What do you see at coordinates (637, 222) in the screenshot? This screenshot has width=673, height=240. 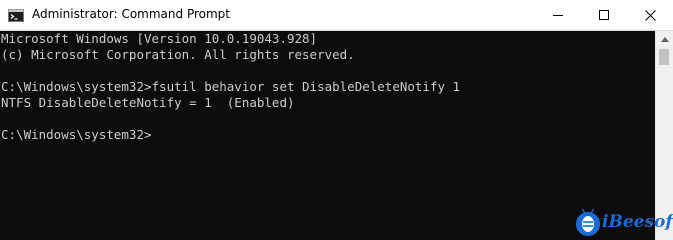 I see `watermark-text: iBeesoft` at bounding box center [637, 222].